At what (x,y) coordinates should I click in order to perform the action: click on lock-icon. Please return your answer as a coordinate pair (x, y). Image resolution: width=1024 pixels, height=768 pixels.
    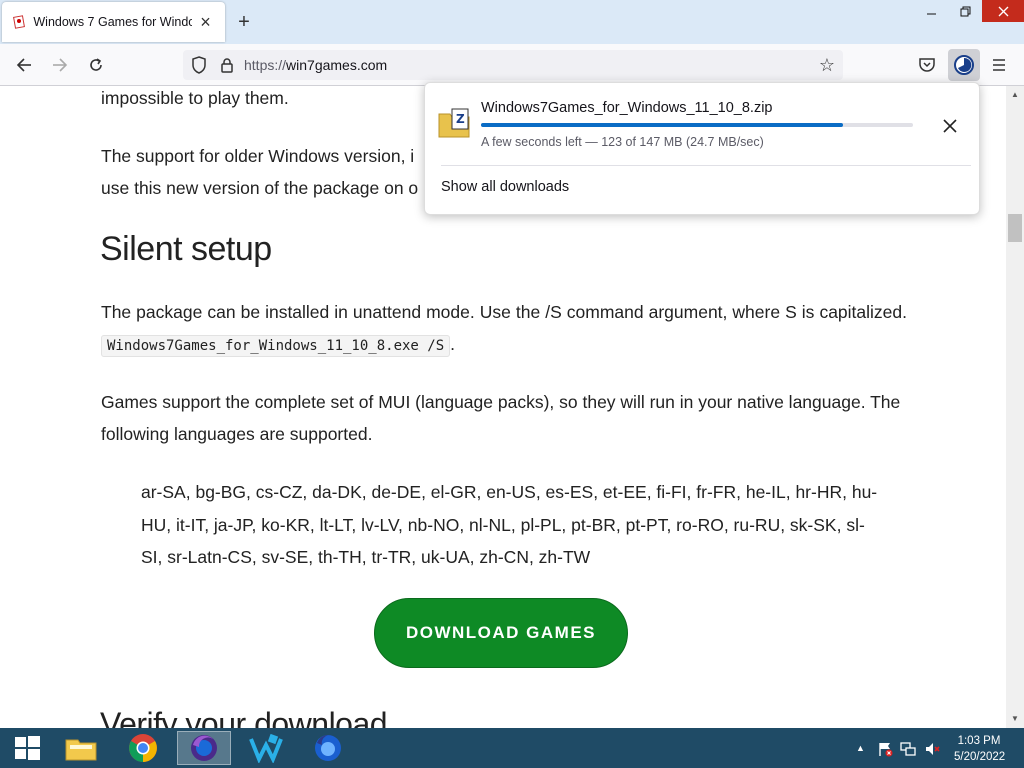
    Looking at the image, I should click on (227, 65).